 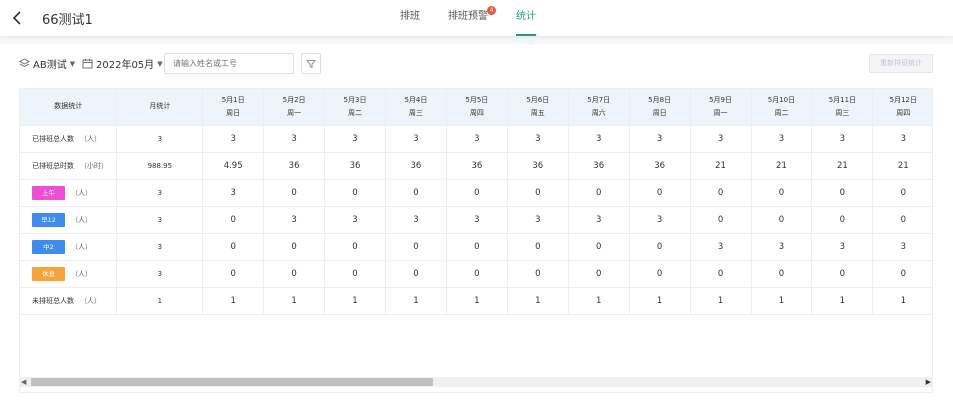 I want to click on month-select: 2022年05月 ▼, so click(x=122, y=63).